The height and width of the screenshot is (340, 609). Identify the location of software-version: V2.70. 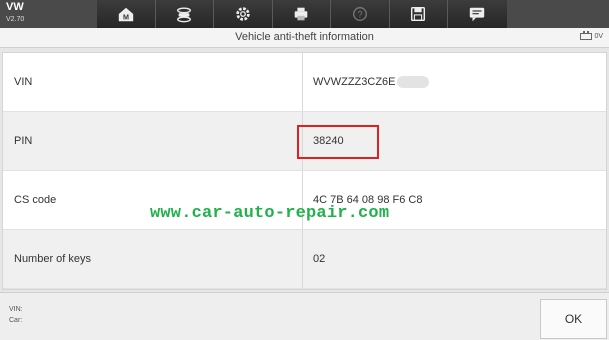
(15, 19).